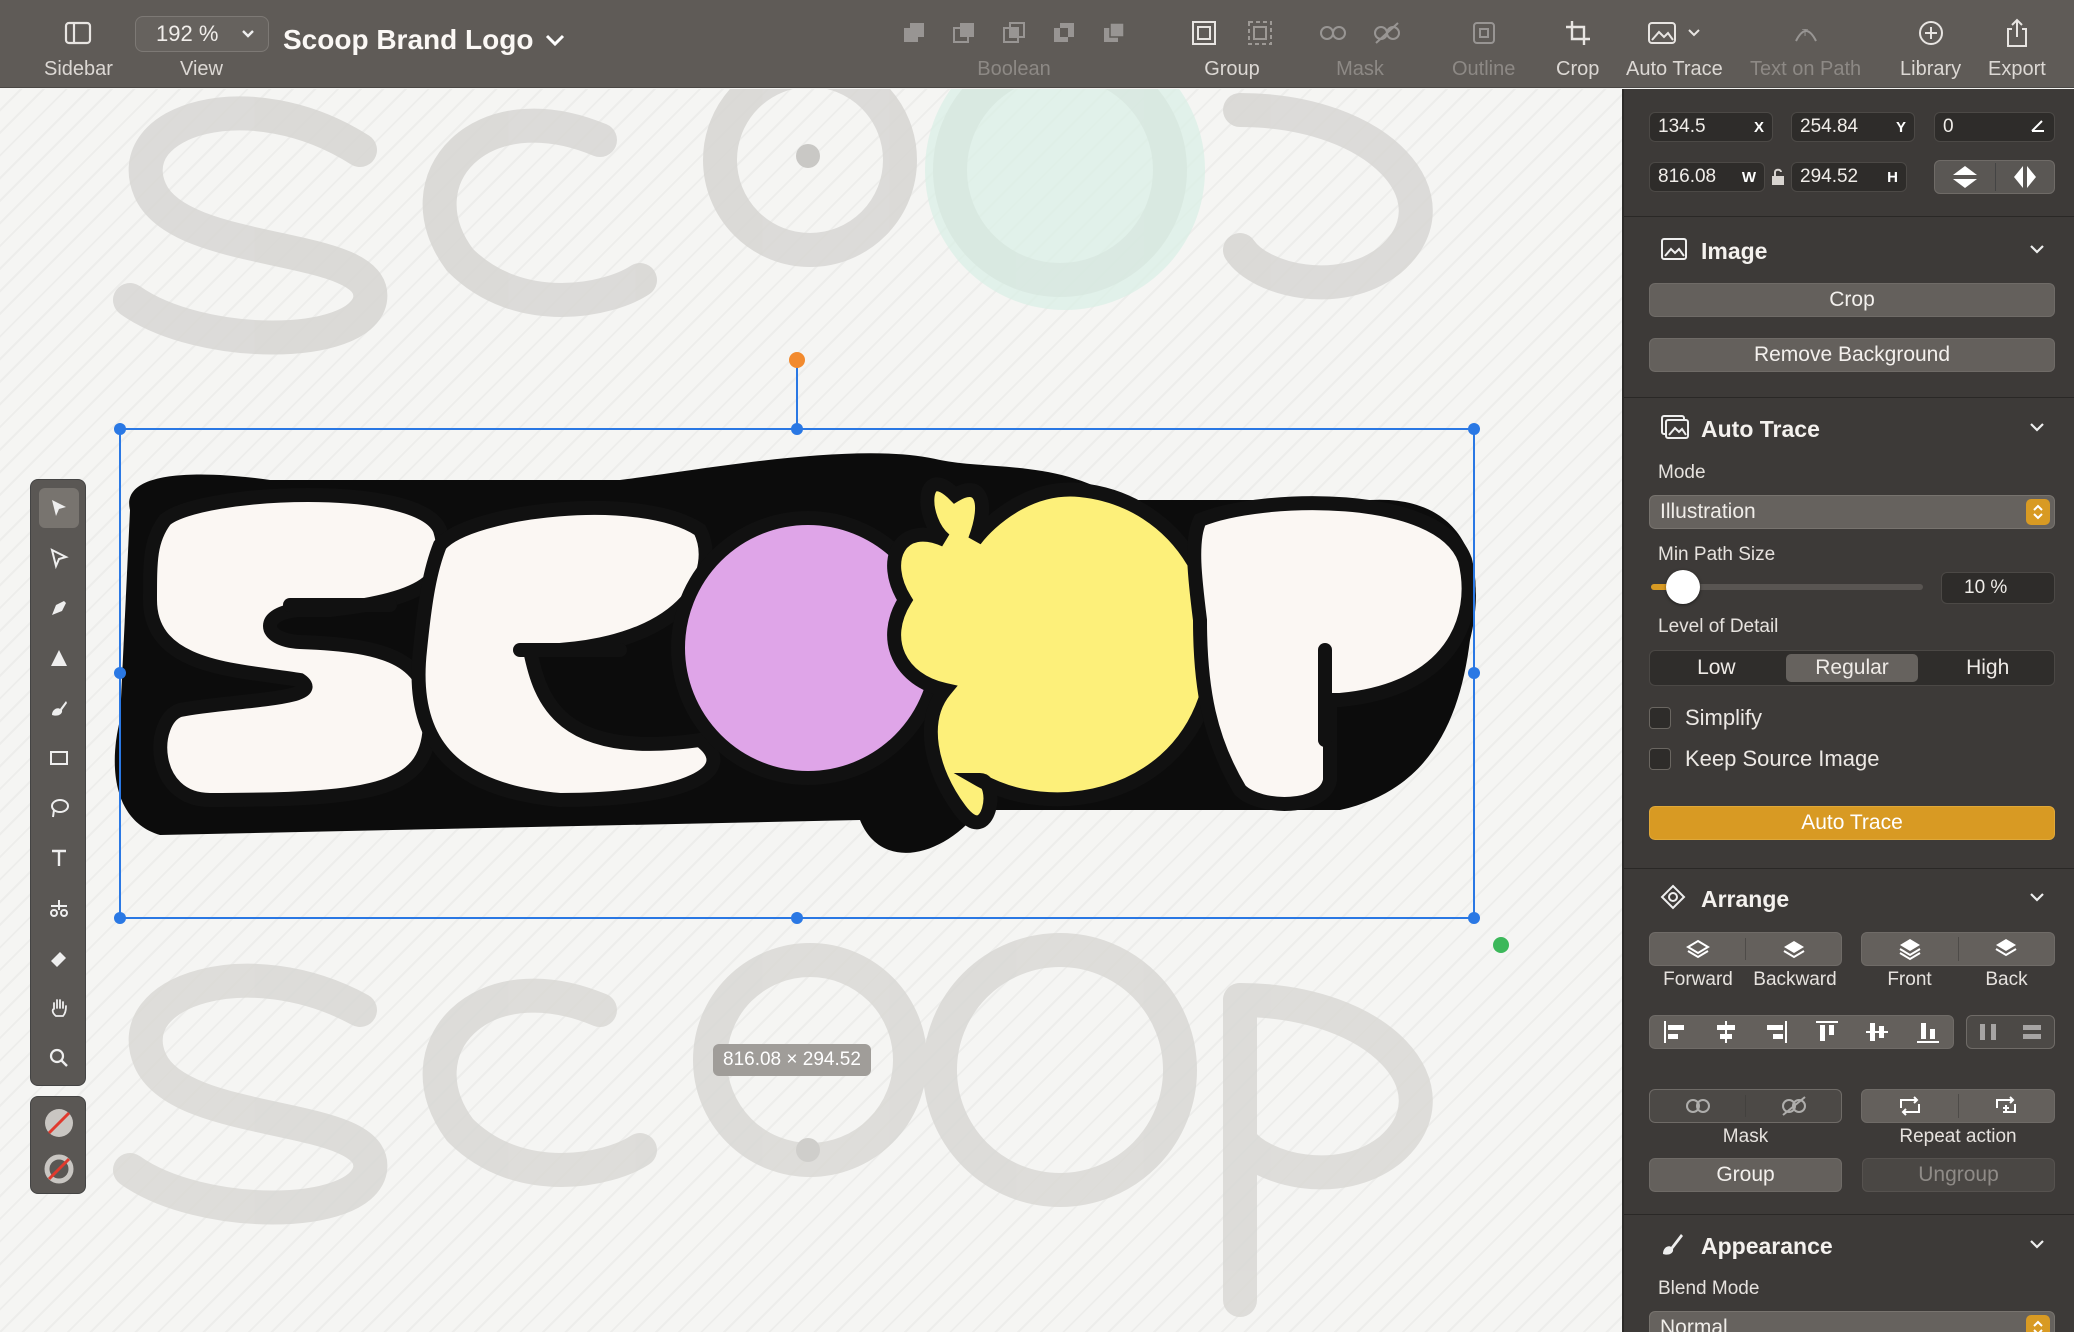 Image resolution: width=2074 pixels, height=1332 pixels. What do you see at coordinates (1782, 758) in the screenshot?
I see `keep-source-label: Keep Source Image` at bounding box center [1782, 758].